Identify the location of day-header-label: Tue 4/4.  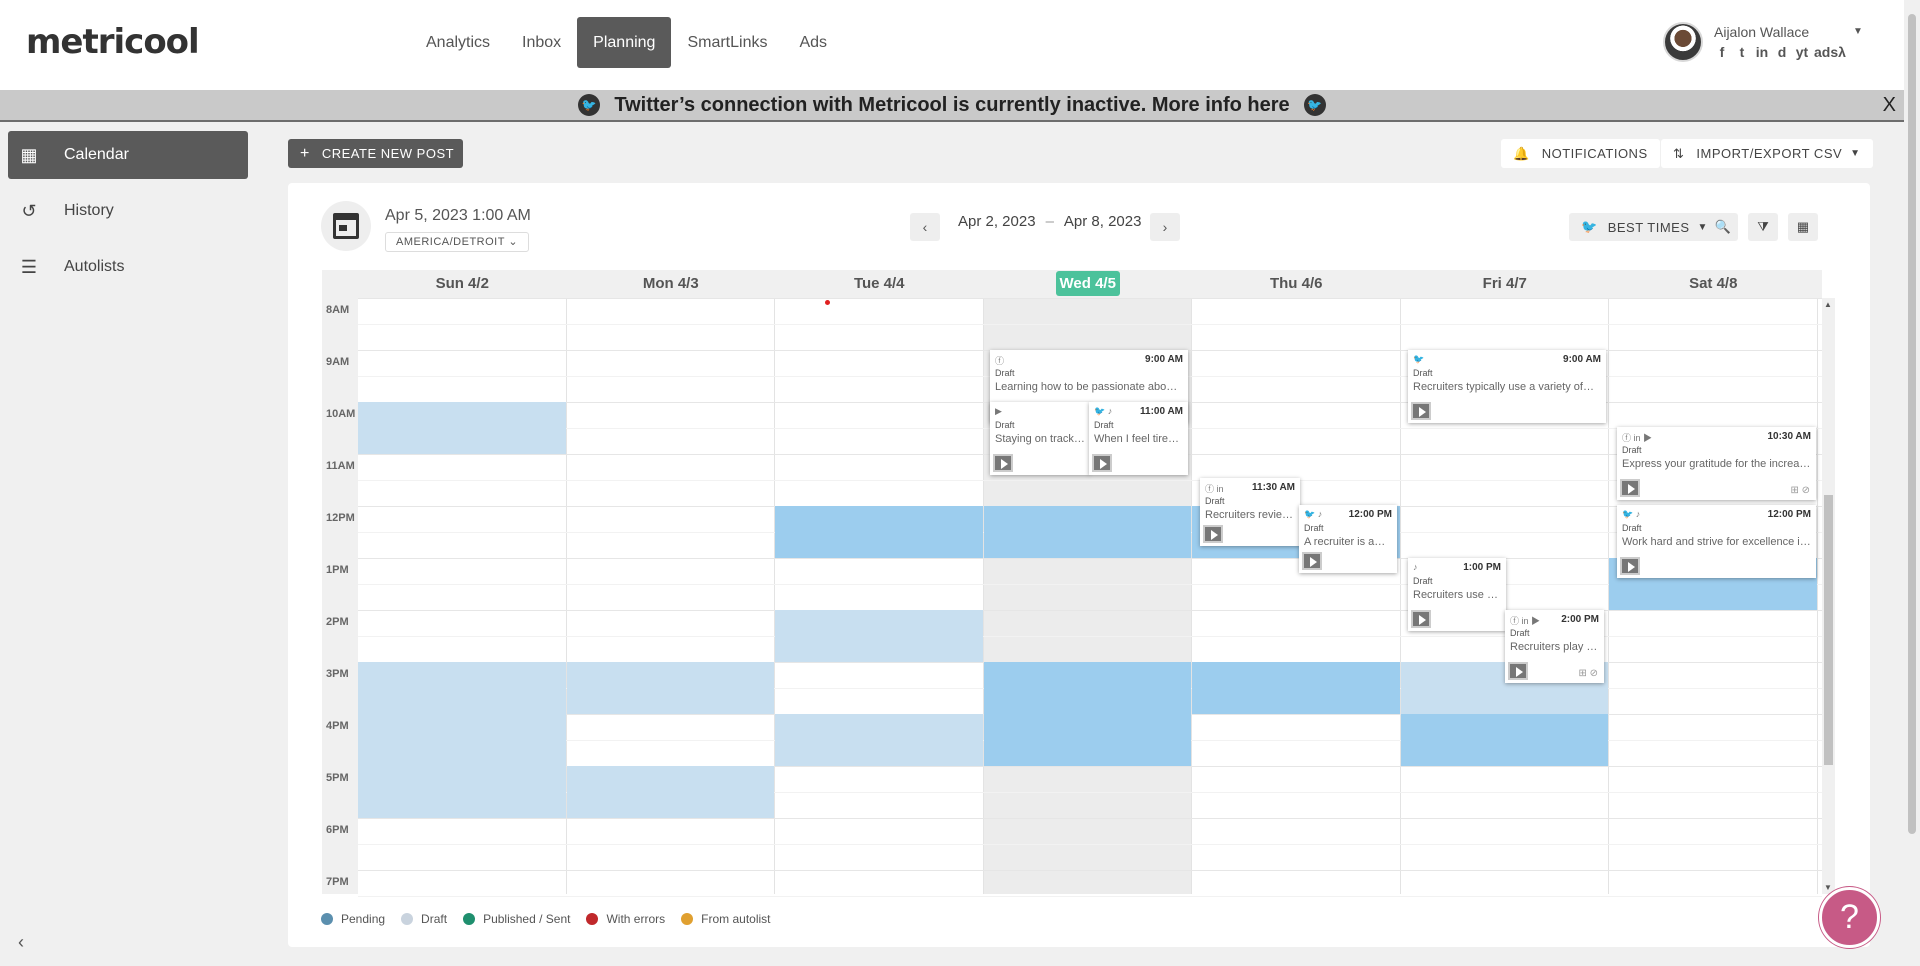
(879, 283).